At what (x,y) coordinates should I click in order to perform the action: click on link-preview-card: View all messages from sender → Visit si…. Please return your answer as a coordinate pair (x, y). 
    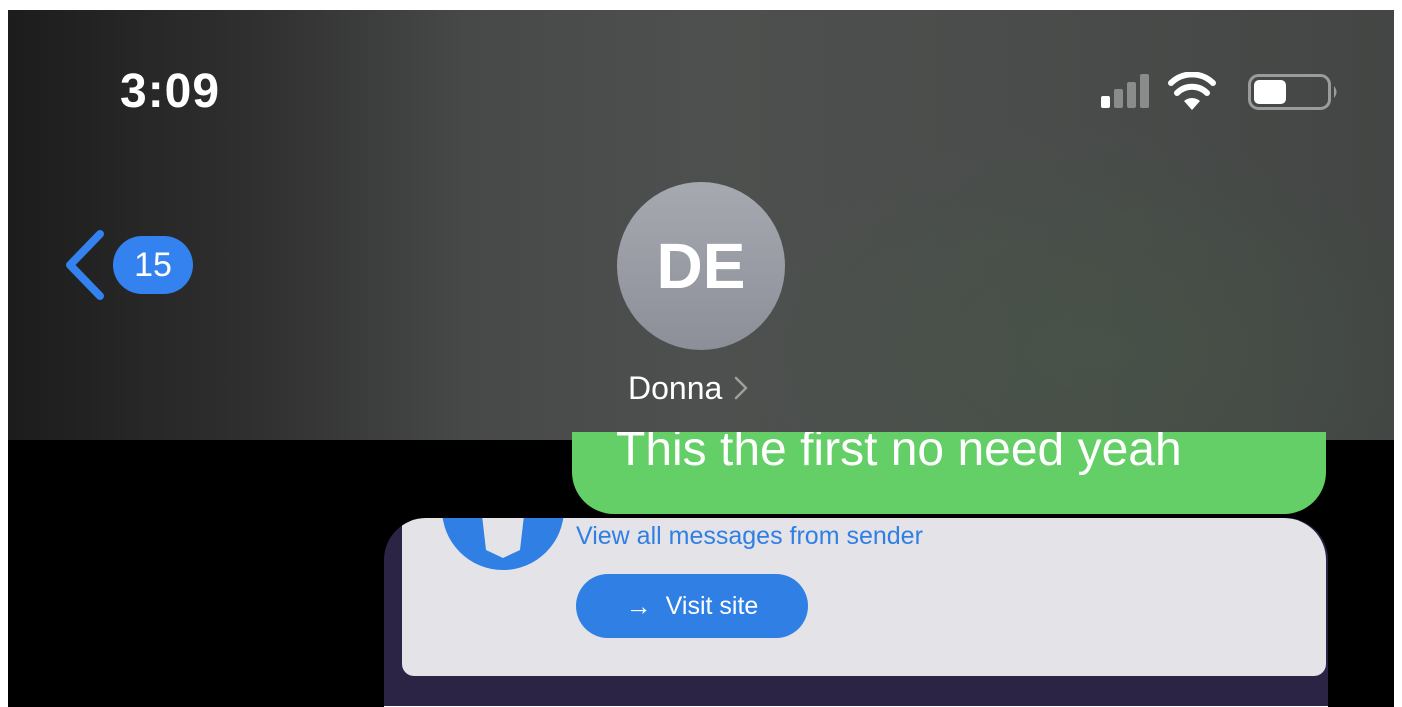
    Looking at the image, I should click on (864, 597).